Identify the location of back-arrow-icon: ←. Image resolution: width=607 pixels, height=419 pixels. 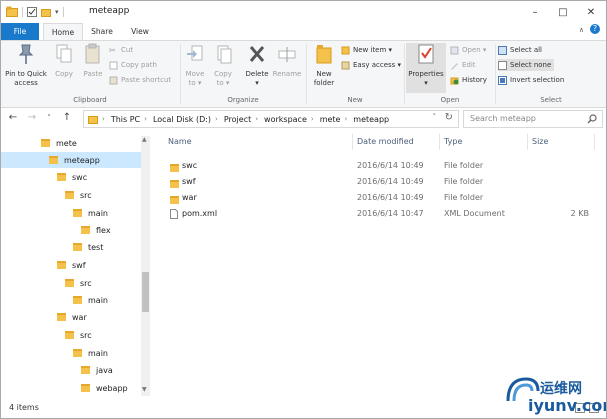
(13, 118).